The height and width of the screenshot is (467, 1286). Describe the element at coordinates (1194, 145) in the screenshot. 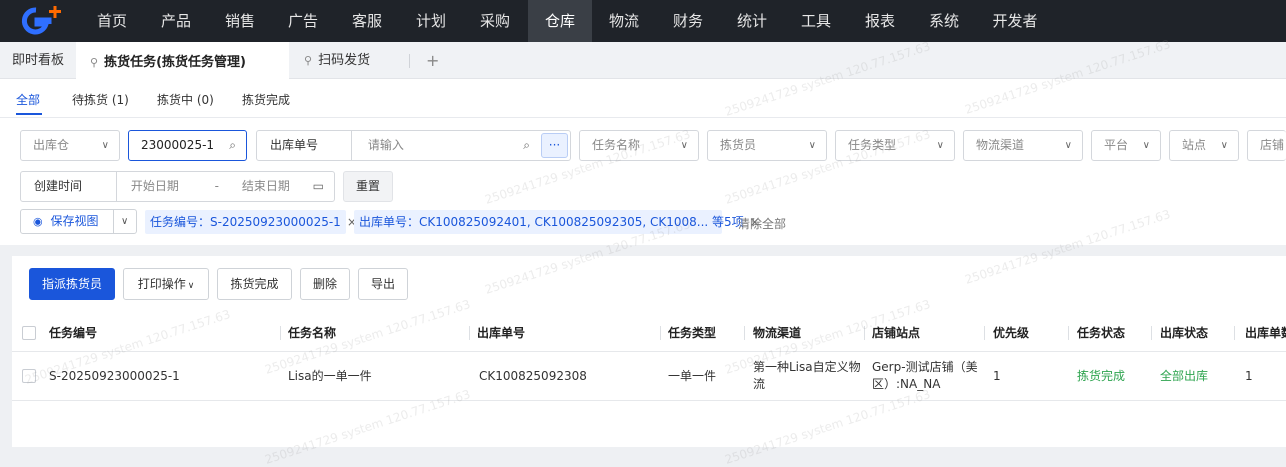

I see `site-placeholder: 站点` at that location.